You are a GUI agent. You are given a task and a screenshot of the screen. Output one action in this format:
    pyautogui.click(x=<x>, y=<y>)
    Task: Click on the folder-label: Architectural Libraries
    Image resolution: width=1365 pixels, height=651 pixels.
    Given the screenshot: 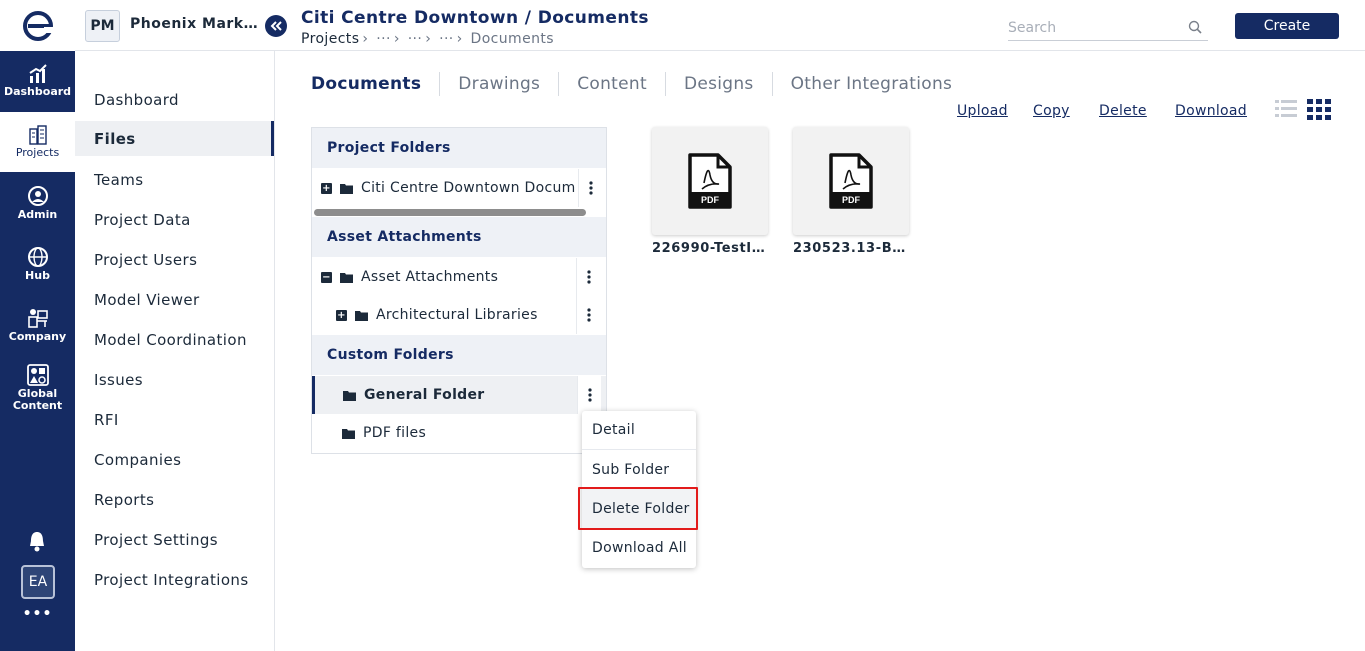 What is the action you would take?
    pyautogui.click(x=457, y=315)
    